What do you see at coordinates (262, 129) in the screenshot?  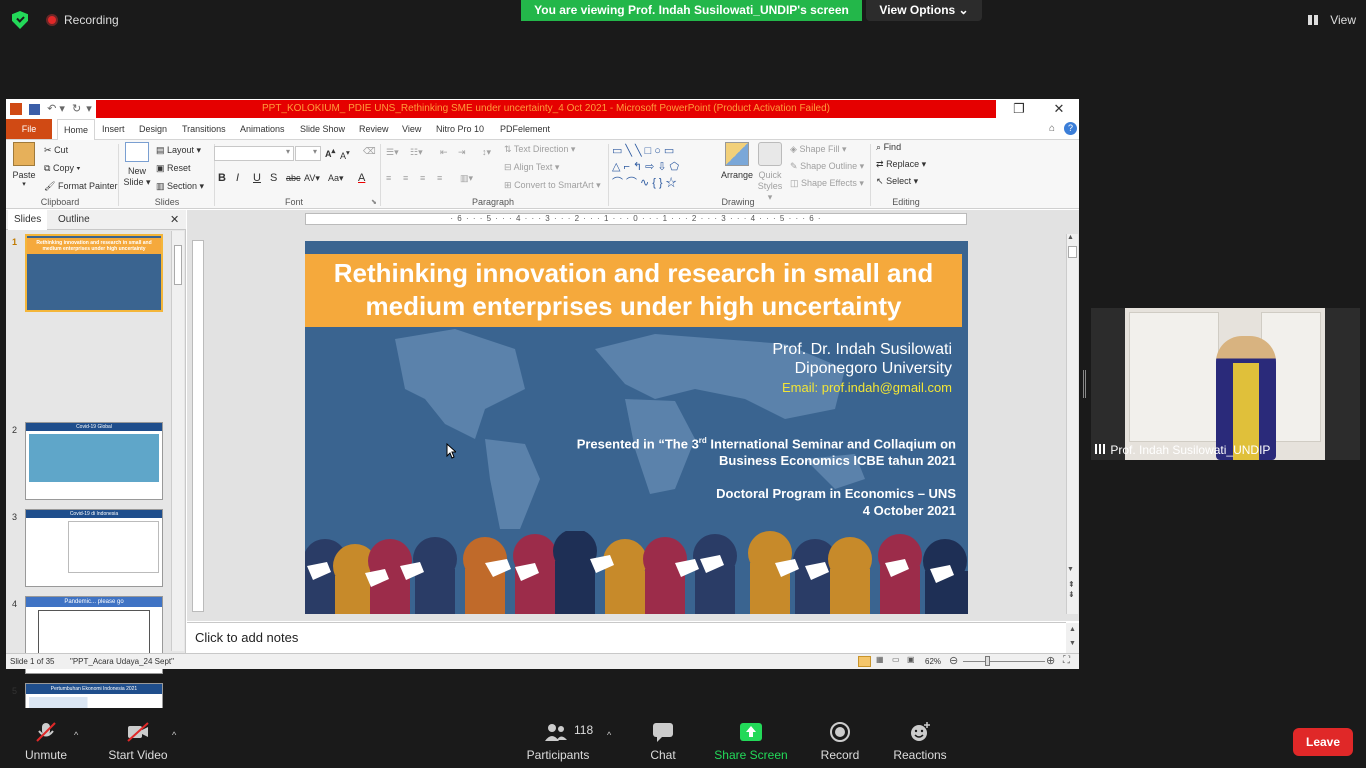 I see `tab-animations: Animations` at bounding box center [262, 129].